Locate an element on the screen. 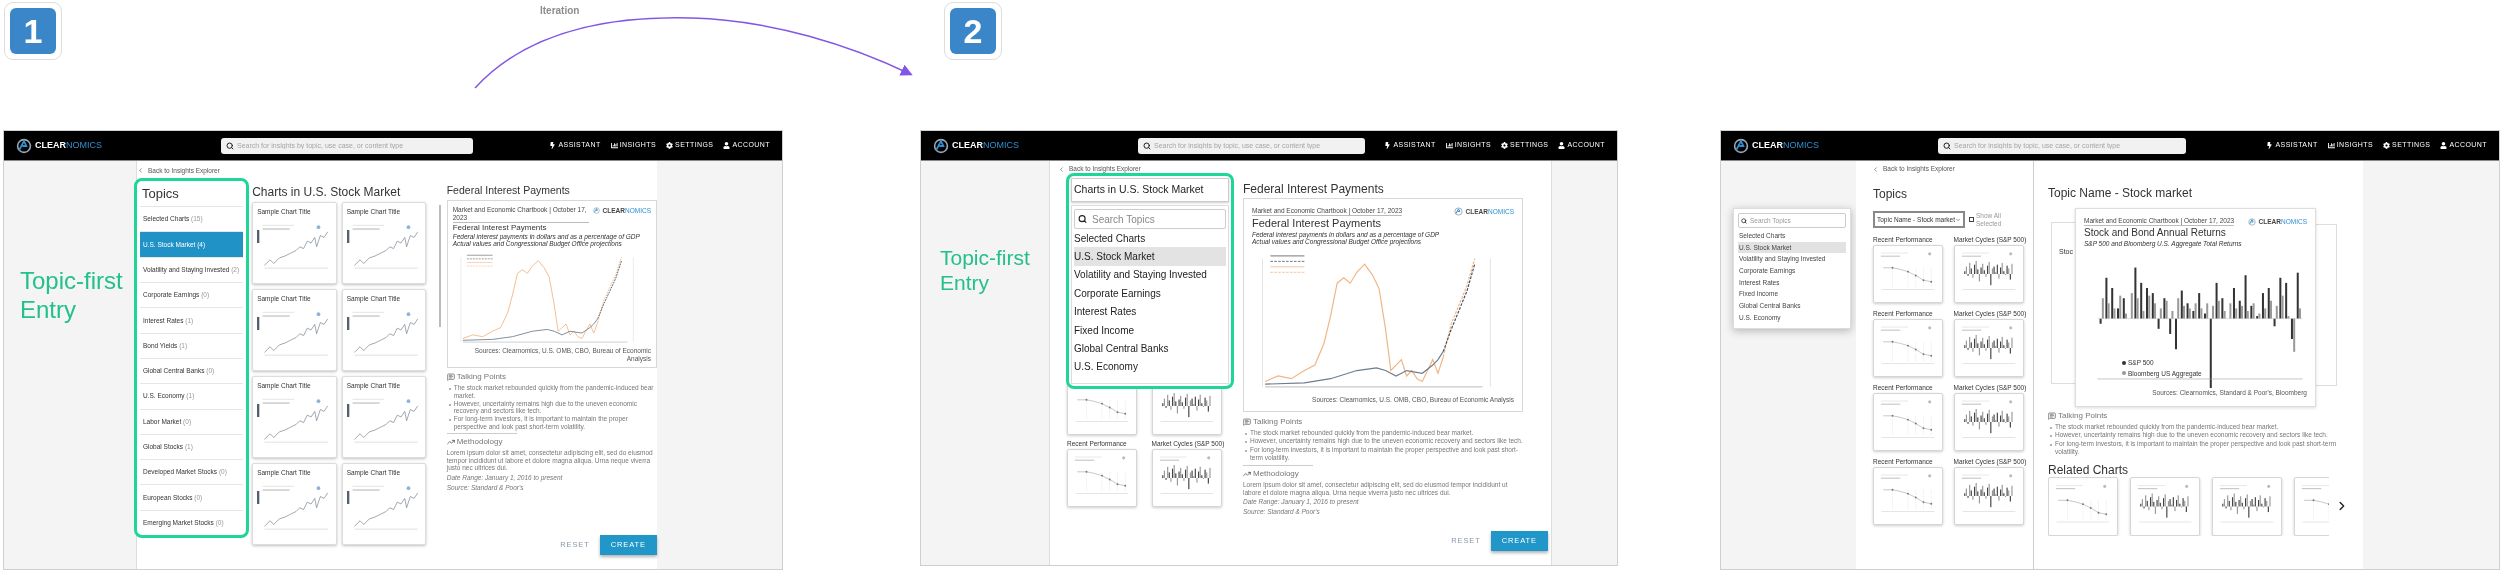  section-title: Charts in U.S. Stock Market is located at coordinates (327, 192).